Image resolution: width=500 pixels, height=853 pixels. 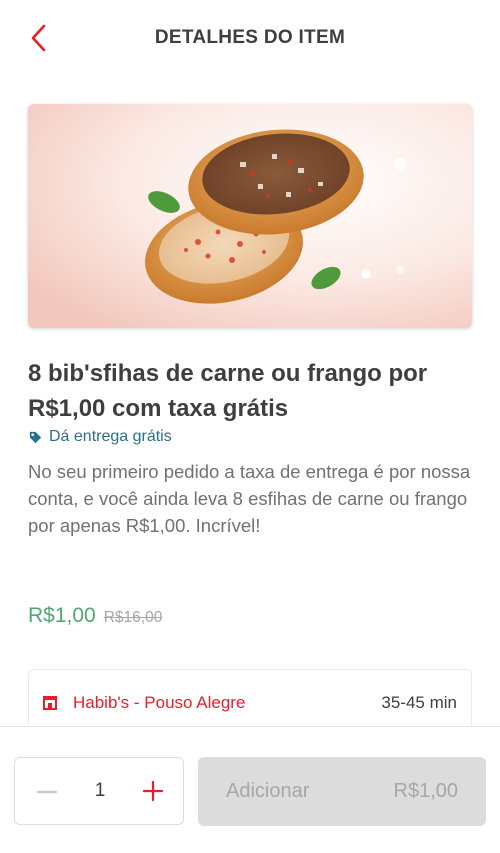 I want to click on current-price: R$1,00, so click(x=62, y=615).